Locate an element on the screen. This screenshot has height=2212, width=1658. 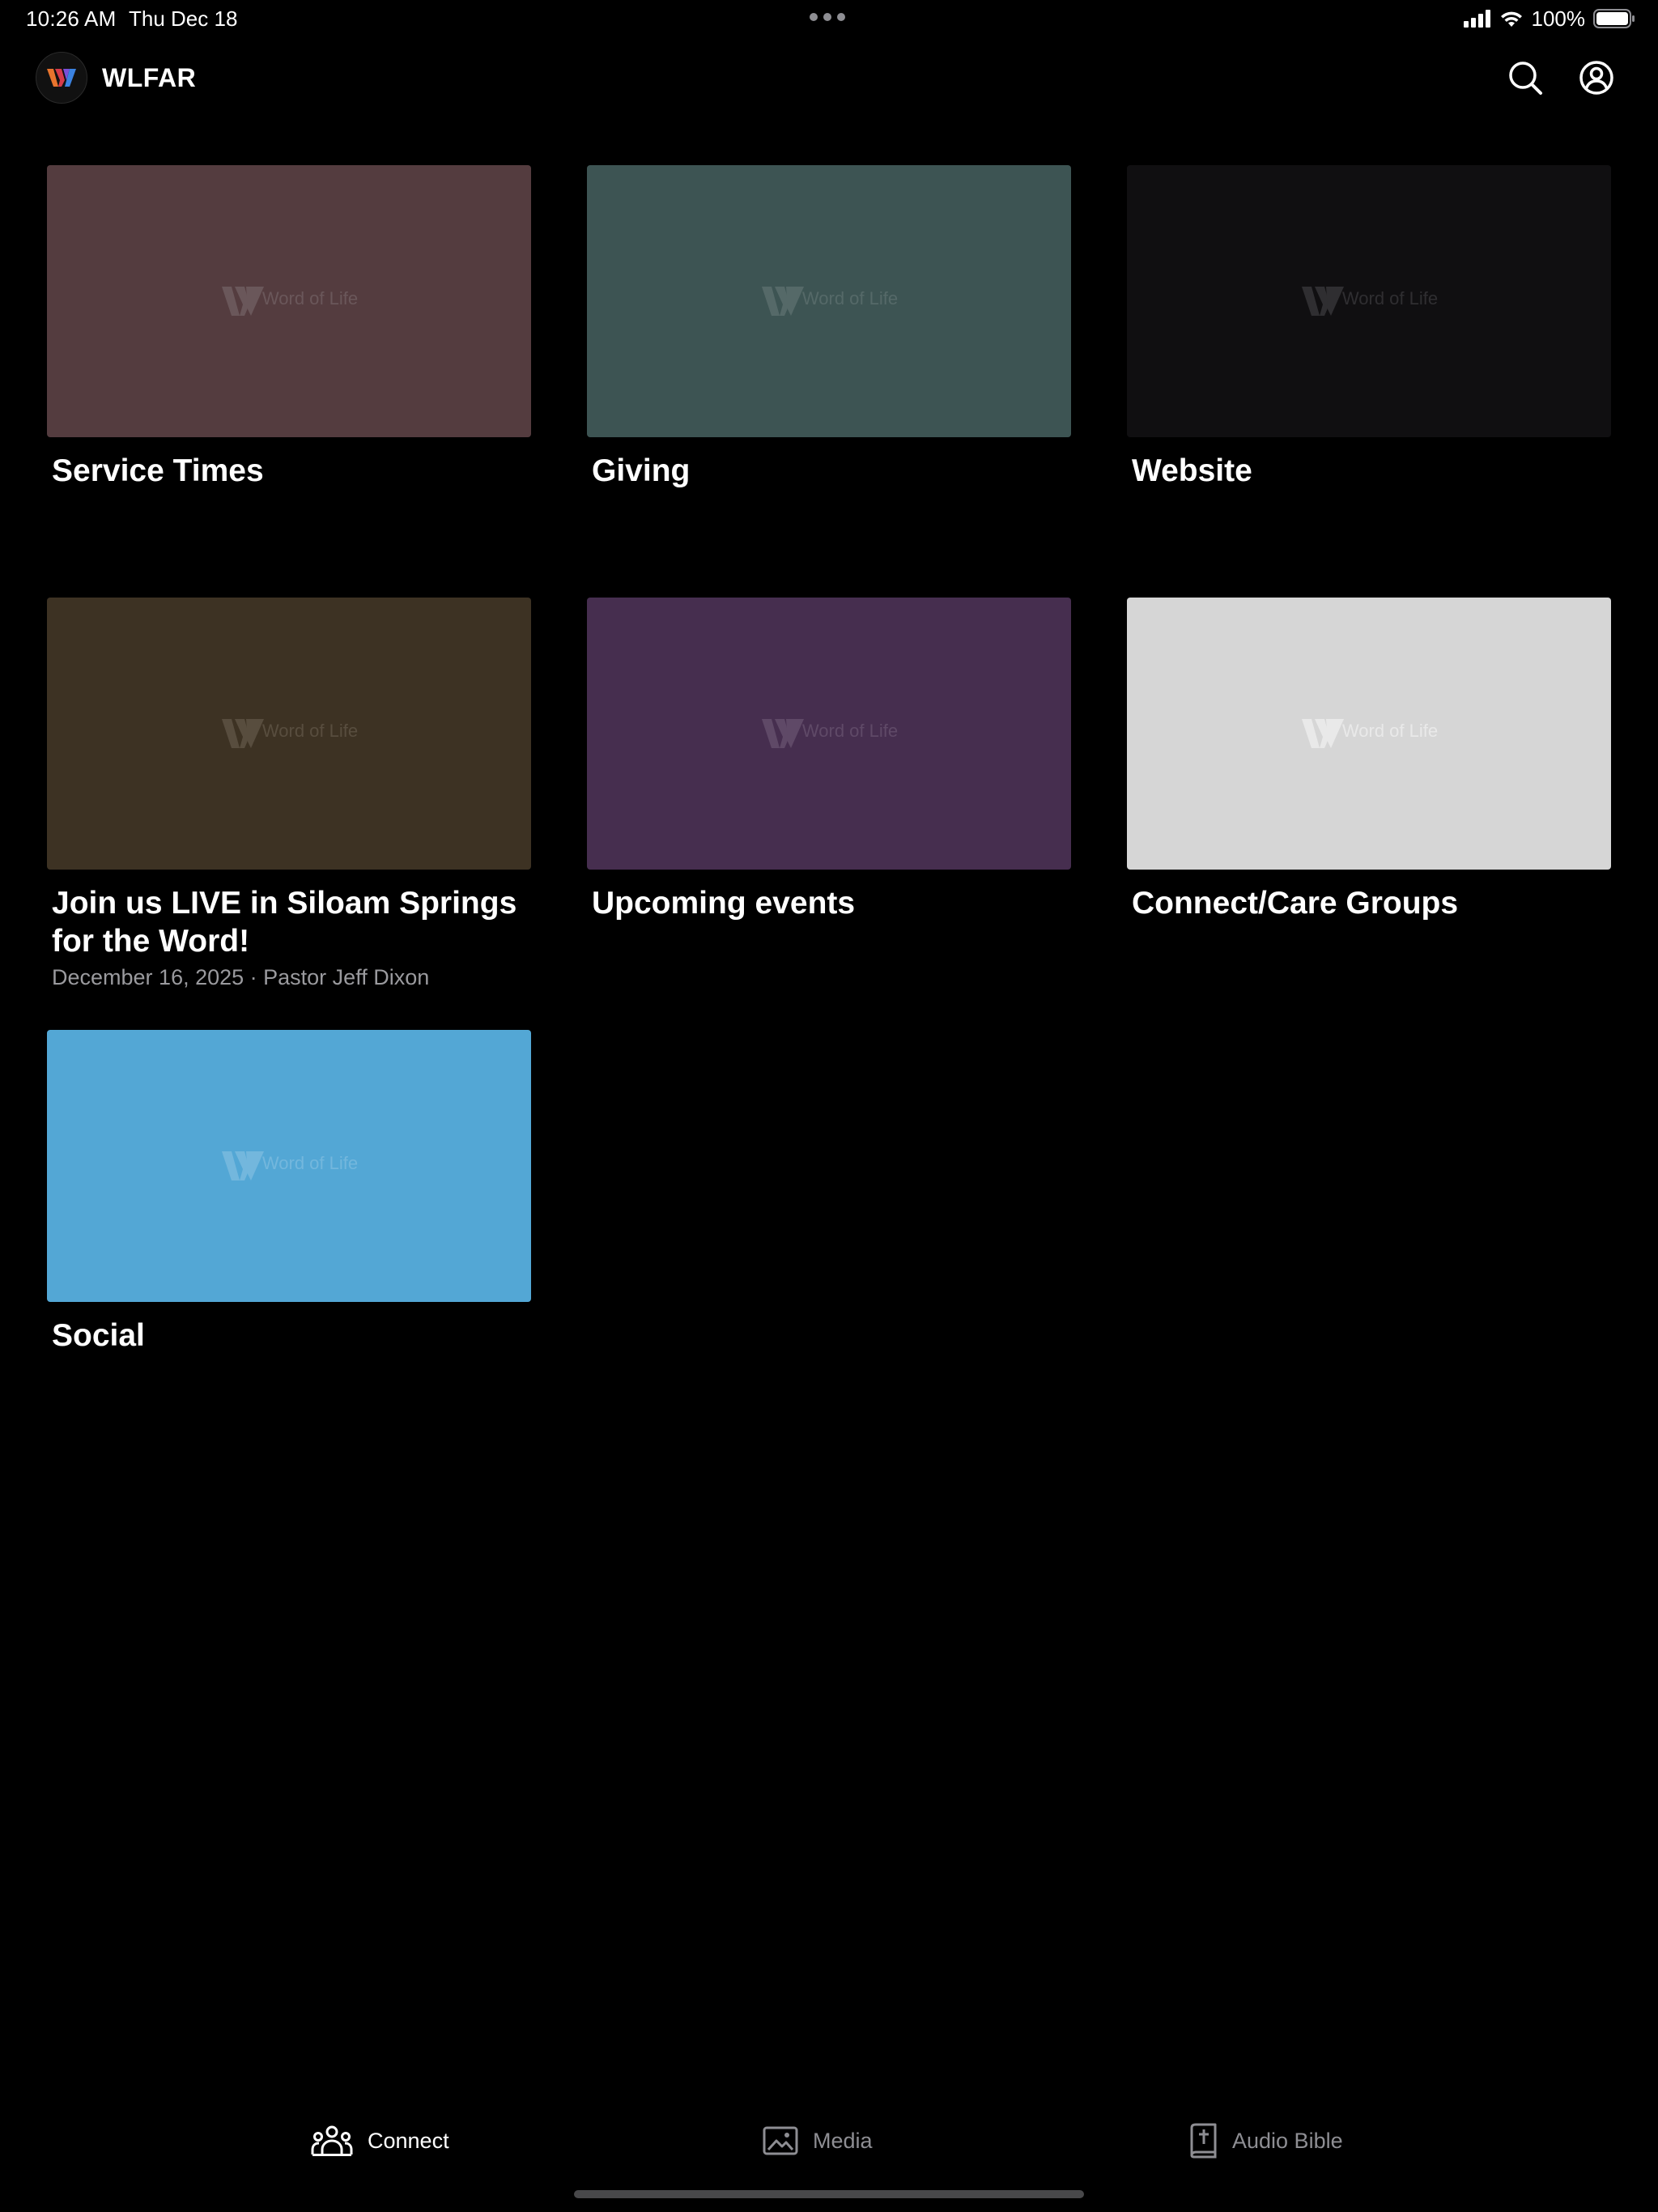
org-name: WLFAR is located at coordinates (149, 77).